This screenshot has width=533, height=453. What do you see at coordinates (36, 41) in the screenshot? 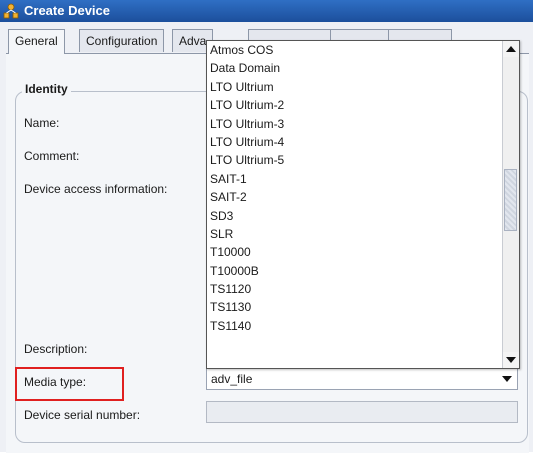
I see `tab-general: General` at bounding box center [36, 41].